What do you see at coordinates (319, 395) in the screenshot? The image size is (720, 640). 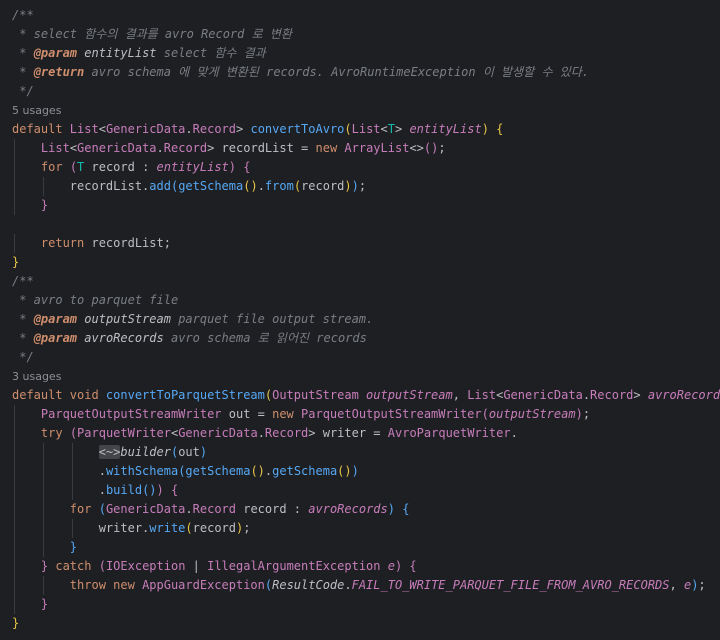 I see `token-type: OutputStream` at bounding box center [319, 395].